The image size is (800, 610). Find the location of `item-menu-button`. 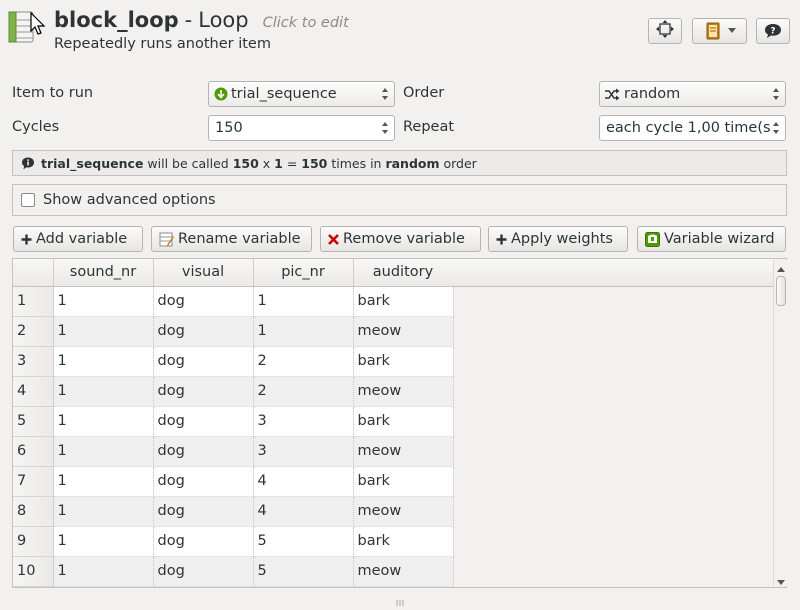

item-menu-button is located at coordinates (719, 31).